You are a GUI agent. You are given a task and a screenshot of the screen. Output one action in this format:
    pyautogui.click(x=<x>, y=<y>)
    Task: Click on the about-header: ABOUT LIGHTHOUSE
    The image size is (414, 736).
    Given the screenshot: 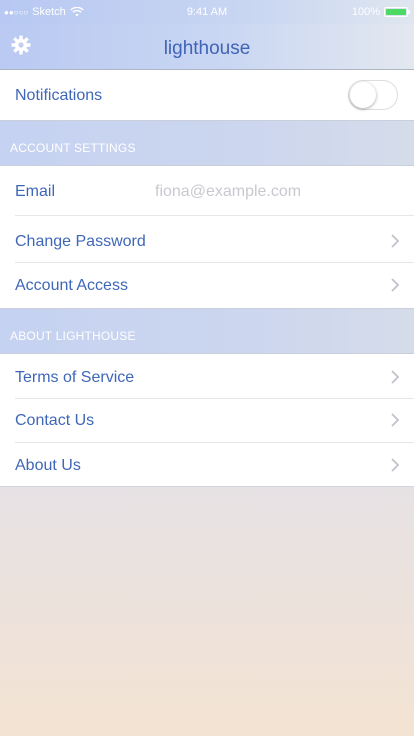 What is the action you would take?
    pyautogui.click(x=207, y=331)
    